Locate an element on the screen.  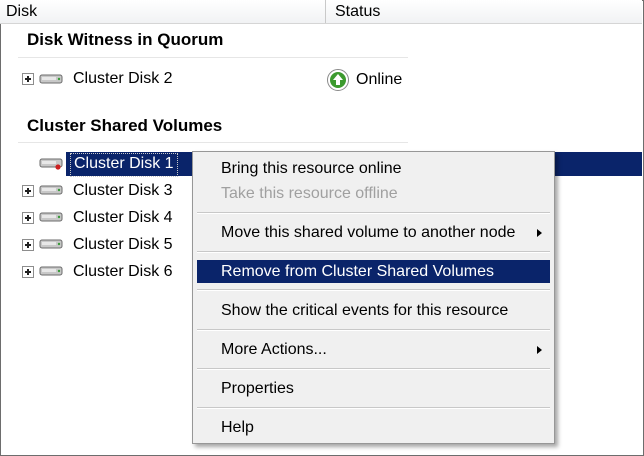
group-disk-witness: Disk Witness in Quorum is located at coordinates (125, 39).